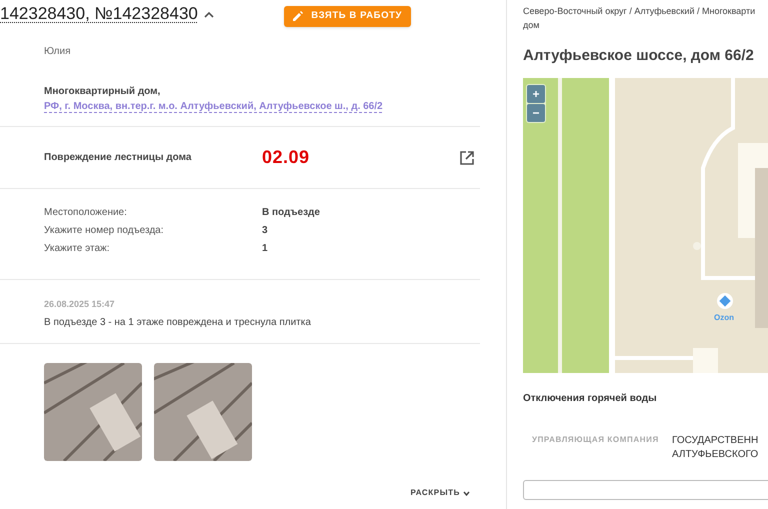  I want to click on company-label: УПРАВЛЯЮЩАЯ КОМПАНИЯ, so click(596, 440).